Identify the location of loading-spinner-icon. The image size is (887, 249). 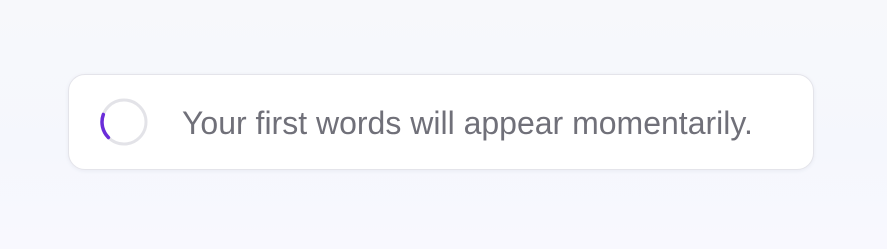
(124, 122).